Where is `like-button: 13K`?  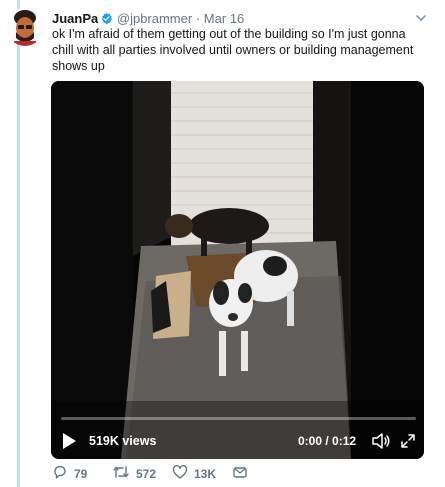 like-button: 13K is located at coordinates (194, 474).